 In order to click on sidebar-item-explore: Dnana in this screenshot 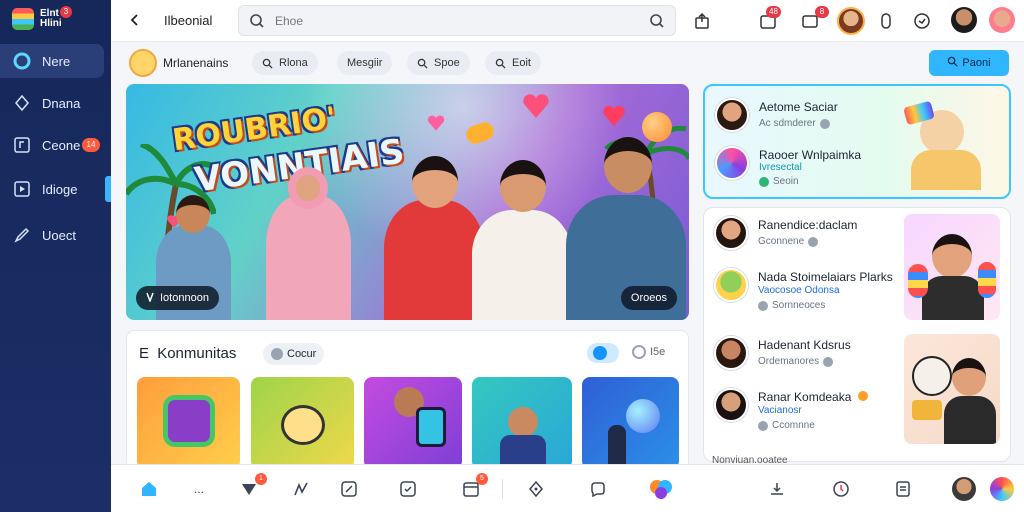, I will do `click(52, 103)`.